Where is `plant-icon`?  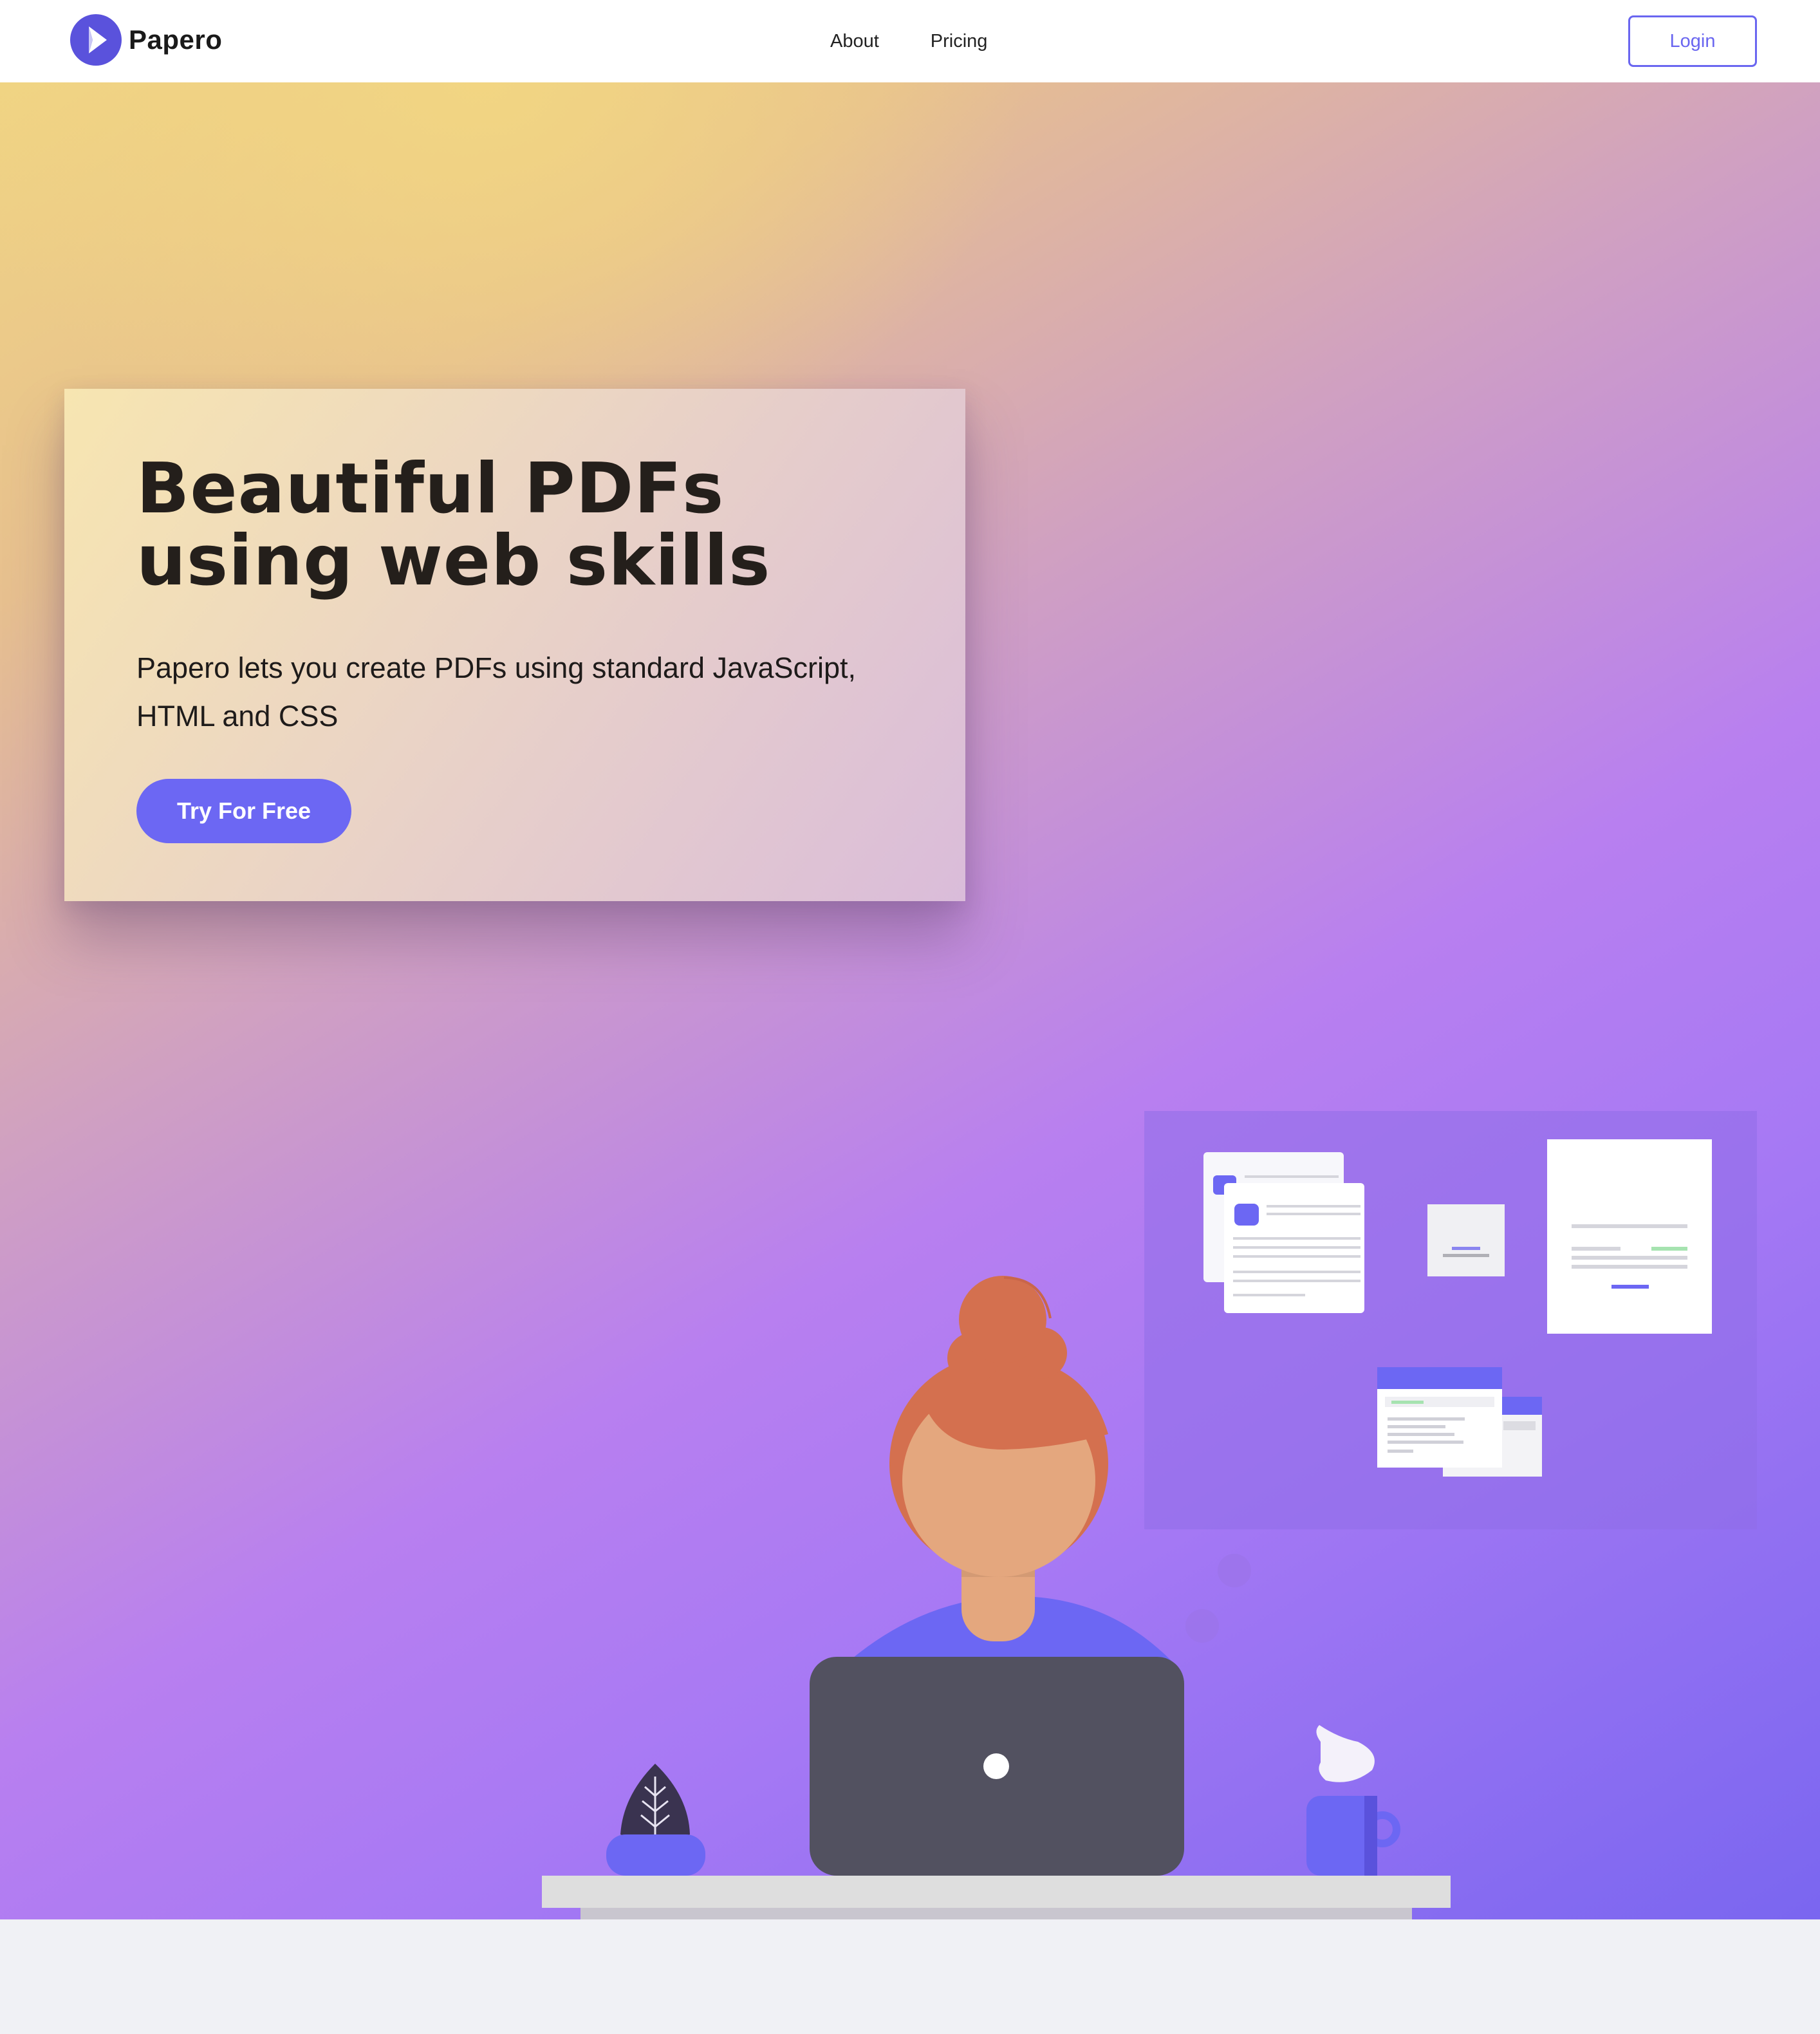
plant-icon is located at coordinates (655, 1820).